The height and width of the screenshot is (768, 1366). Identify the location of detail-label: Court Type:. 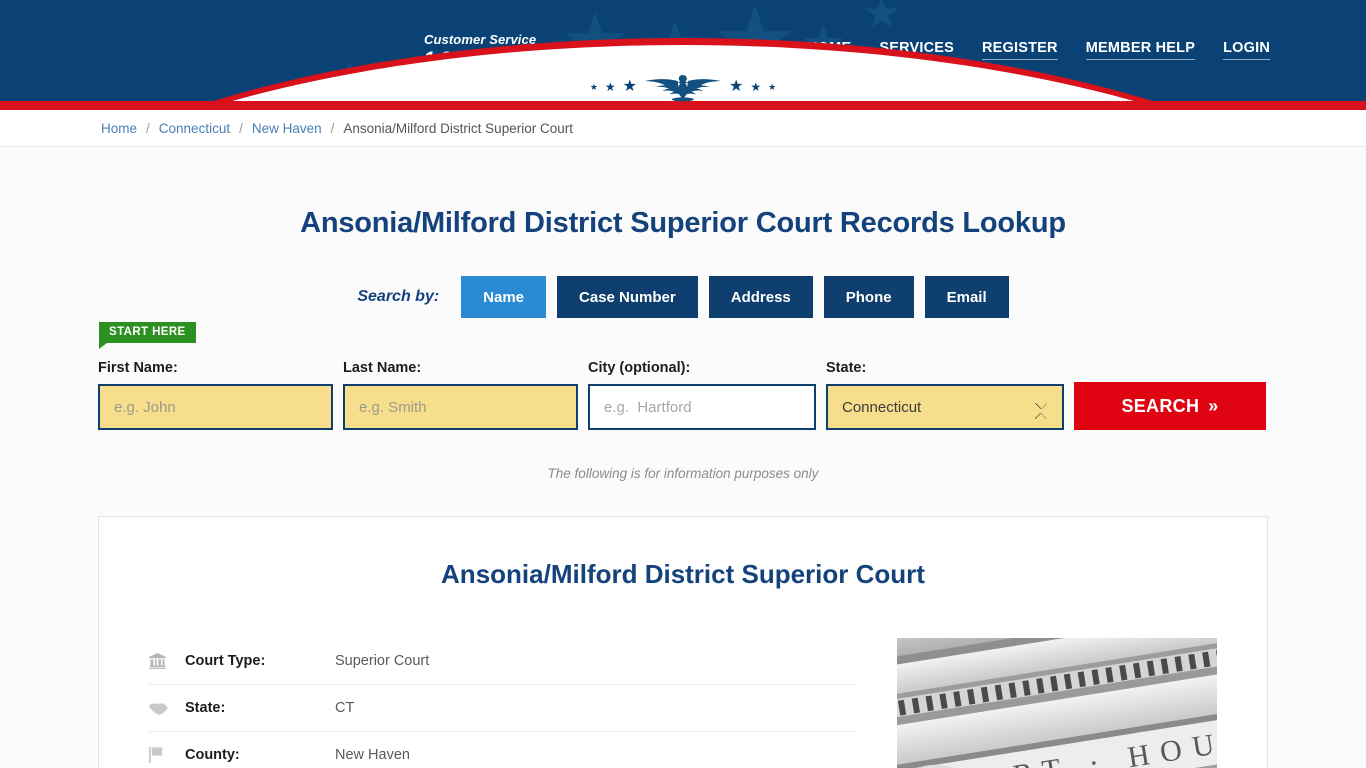
(225, 661).